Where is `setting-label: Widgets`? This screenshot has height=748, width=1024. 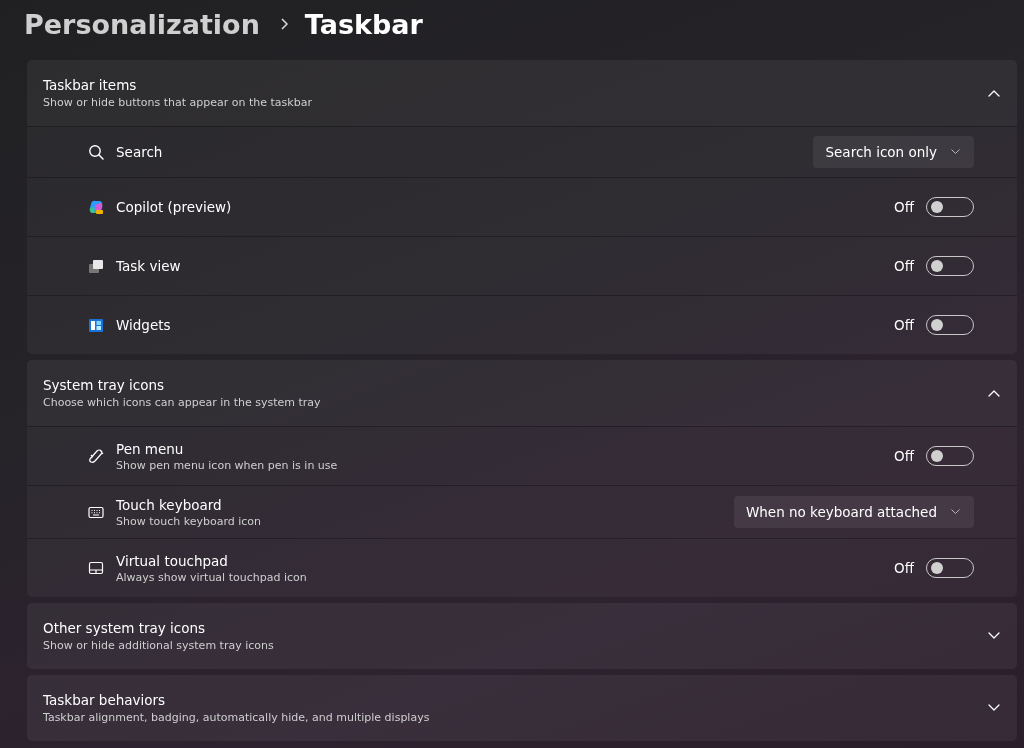
setting-label: Widgets is located at coordinates (144, 325).